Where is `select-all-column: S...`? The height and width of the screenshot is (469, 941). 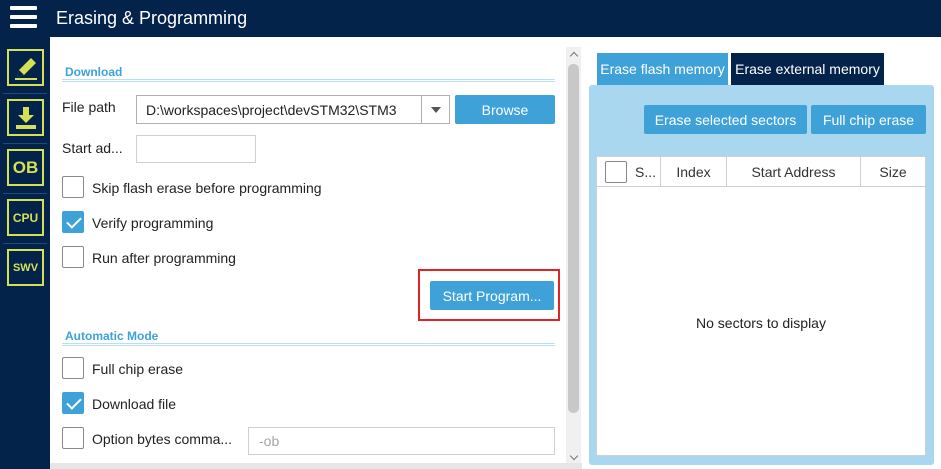
select-all-column: S... is located at coordinates (629, 172).